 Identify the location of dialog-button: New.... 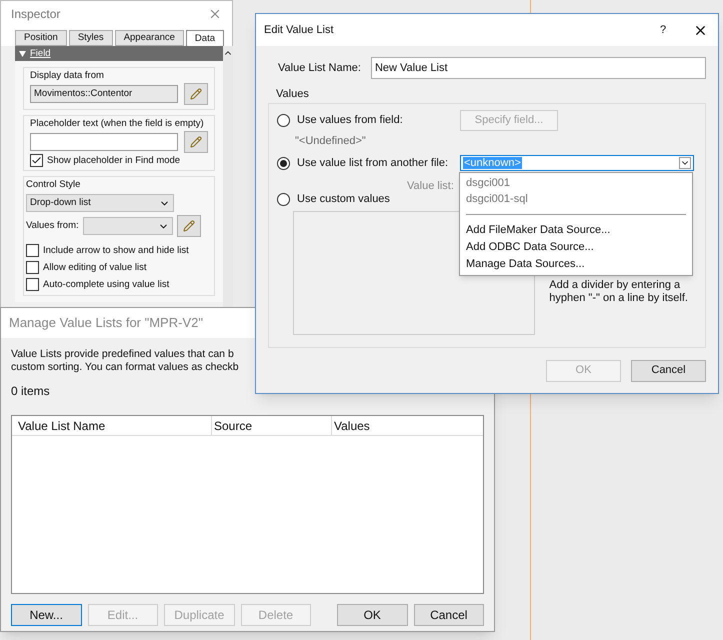
(46, 615).